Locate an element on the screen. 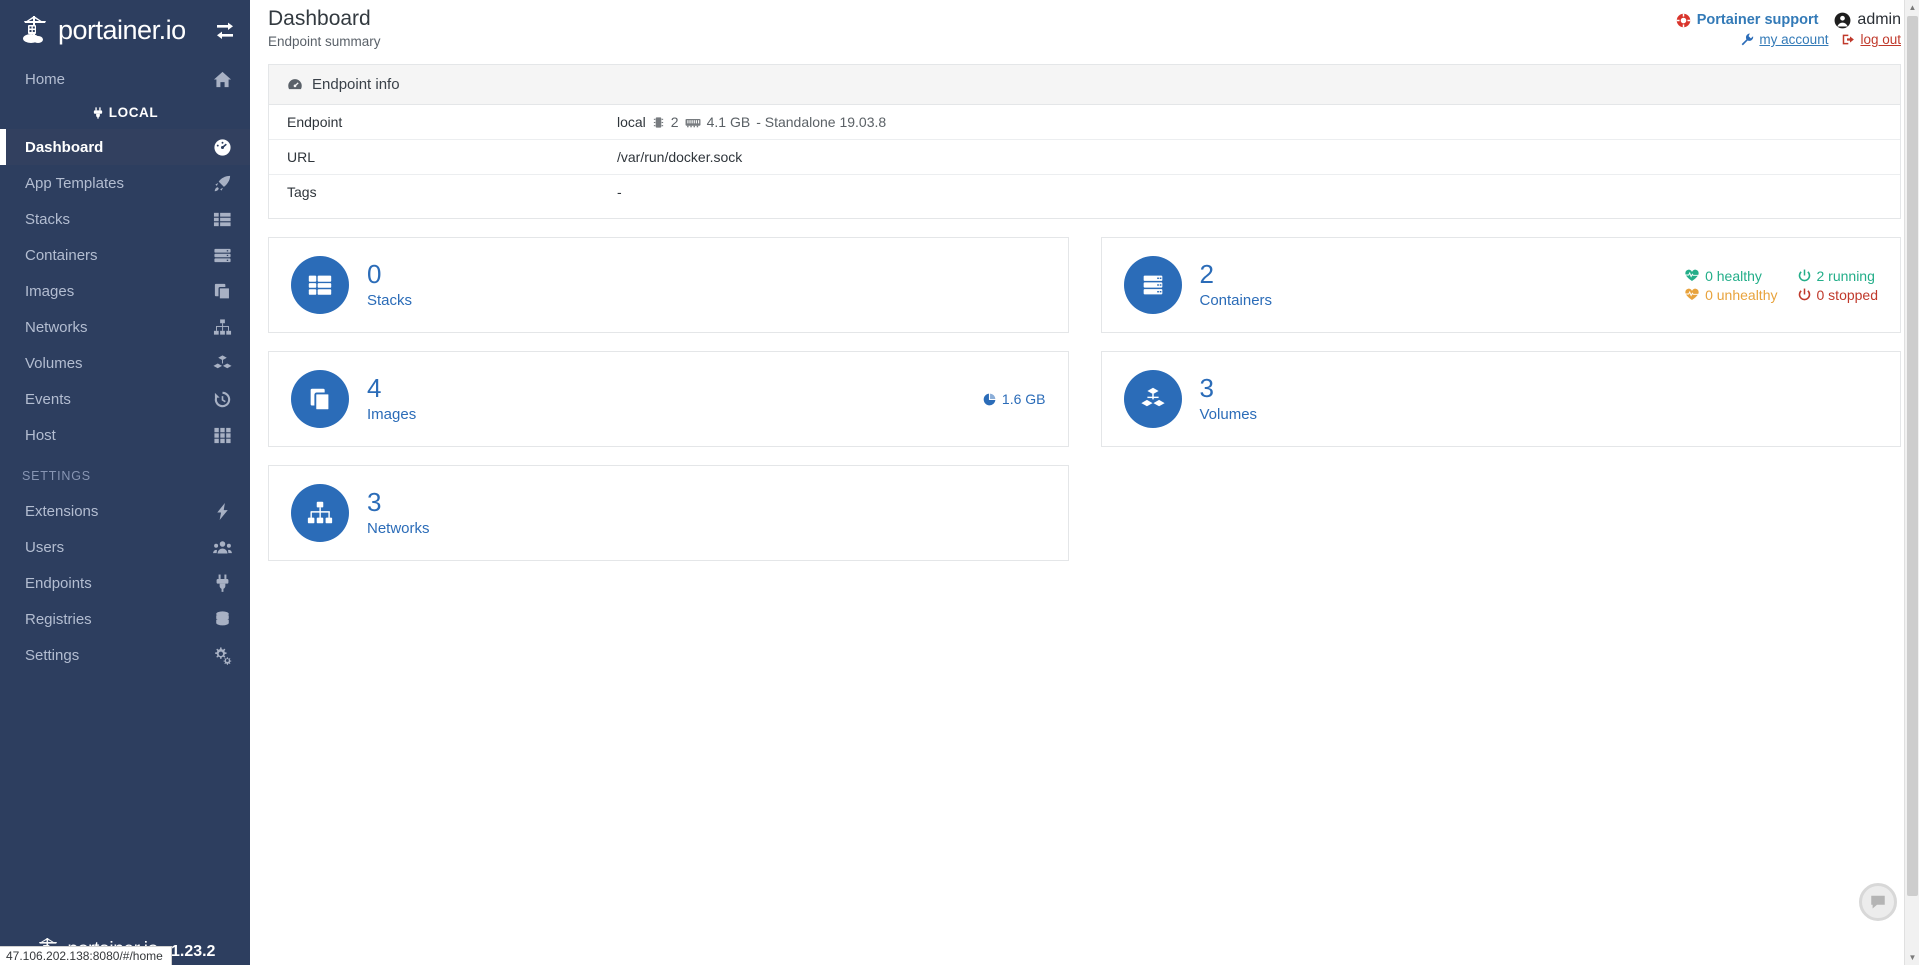  logout-link: log out is located at coordinates (1871, 39).